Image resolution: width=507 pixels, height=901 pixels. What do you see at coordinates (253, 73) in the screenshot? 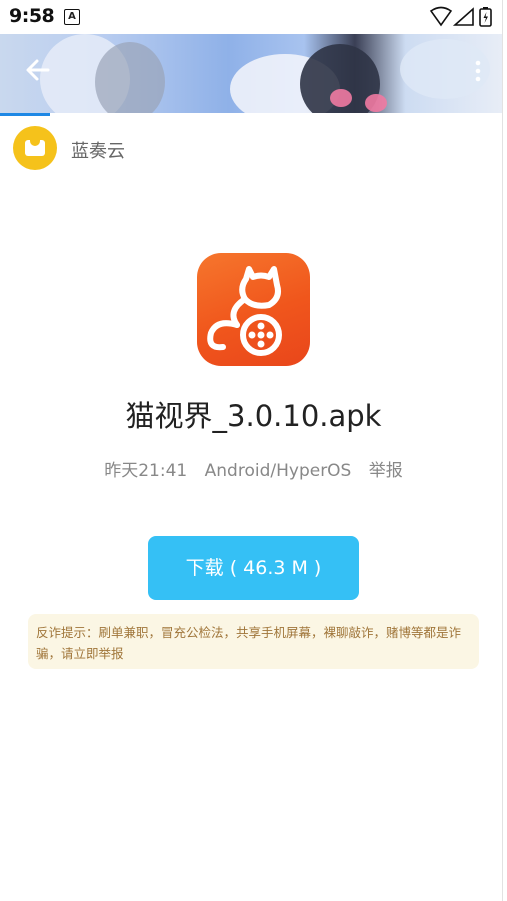
I see `header-banner-image` at bounding box center [253, 73].